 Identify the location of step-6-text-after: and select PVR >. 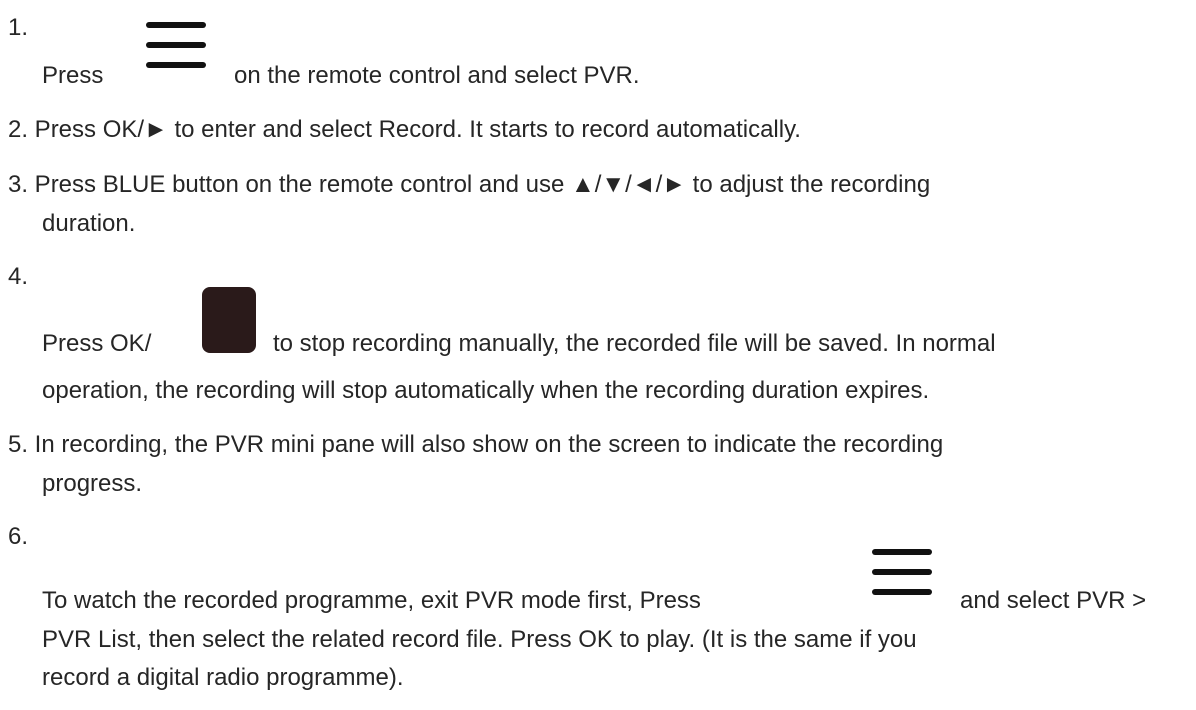
(1053, 600).